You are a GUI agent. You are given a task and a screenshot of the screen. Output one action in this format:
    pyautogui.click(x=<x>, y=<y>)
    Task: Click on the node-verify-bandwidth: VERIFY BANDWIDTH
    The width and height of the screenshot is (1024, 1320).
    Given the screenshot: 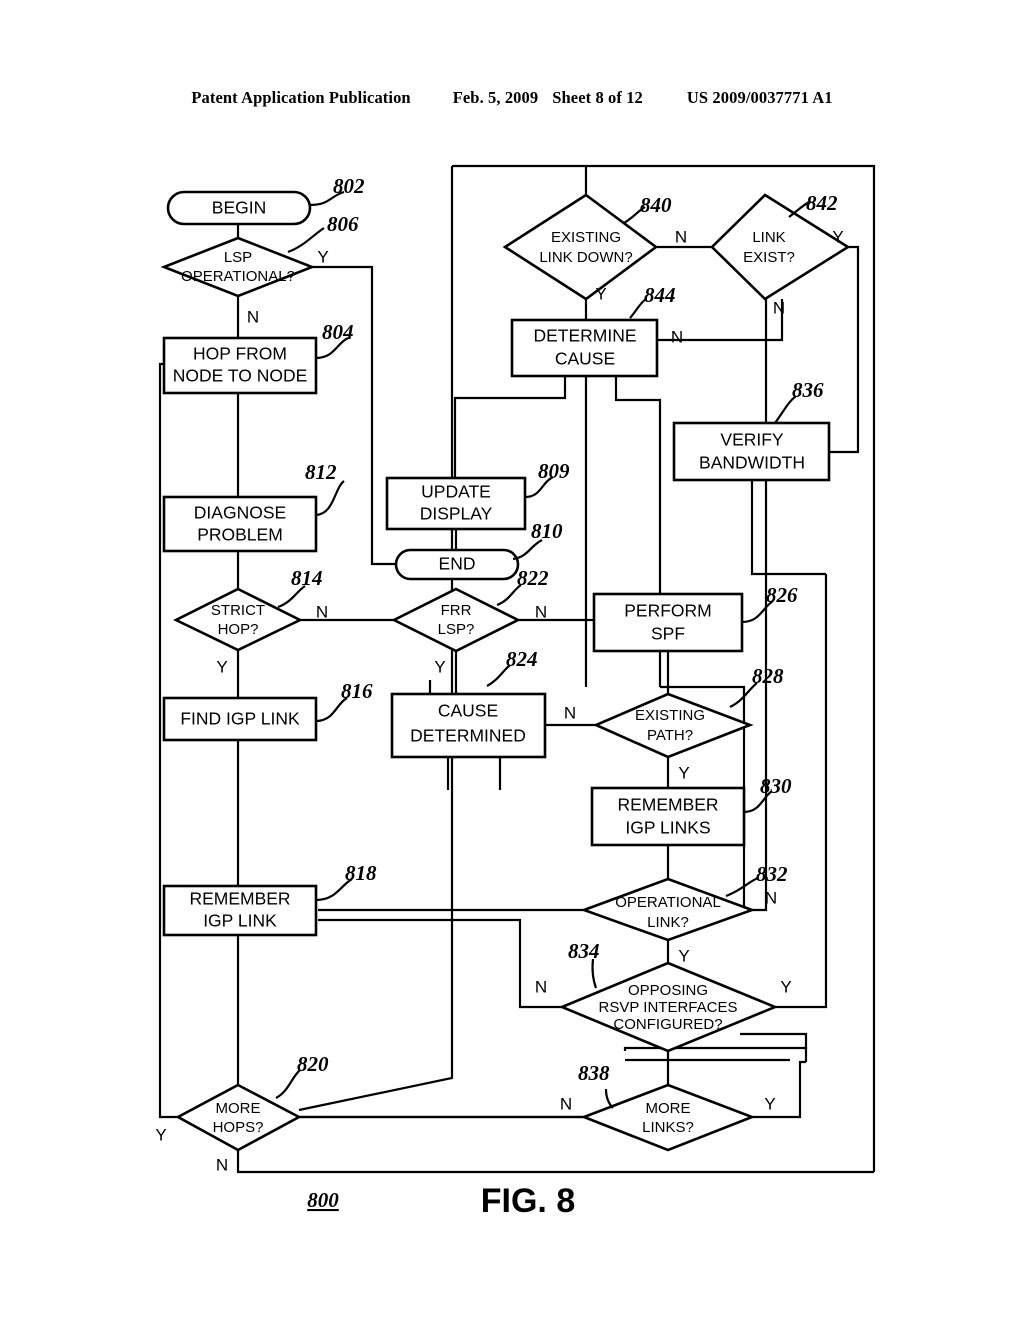 What is the action you would take?
    pyautogui.click(x=751, y=451)
    